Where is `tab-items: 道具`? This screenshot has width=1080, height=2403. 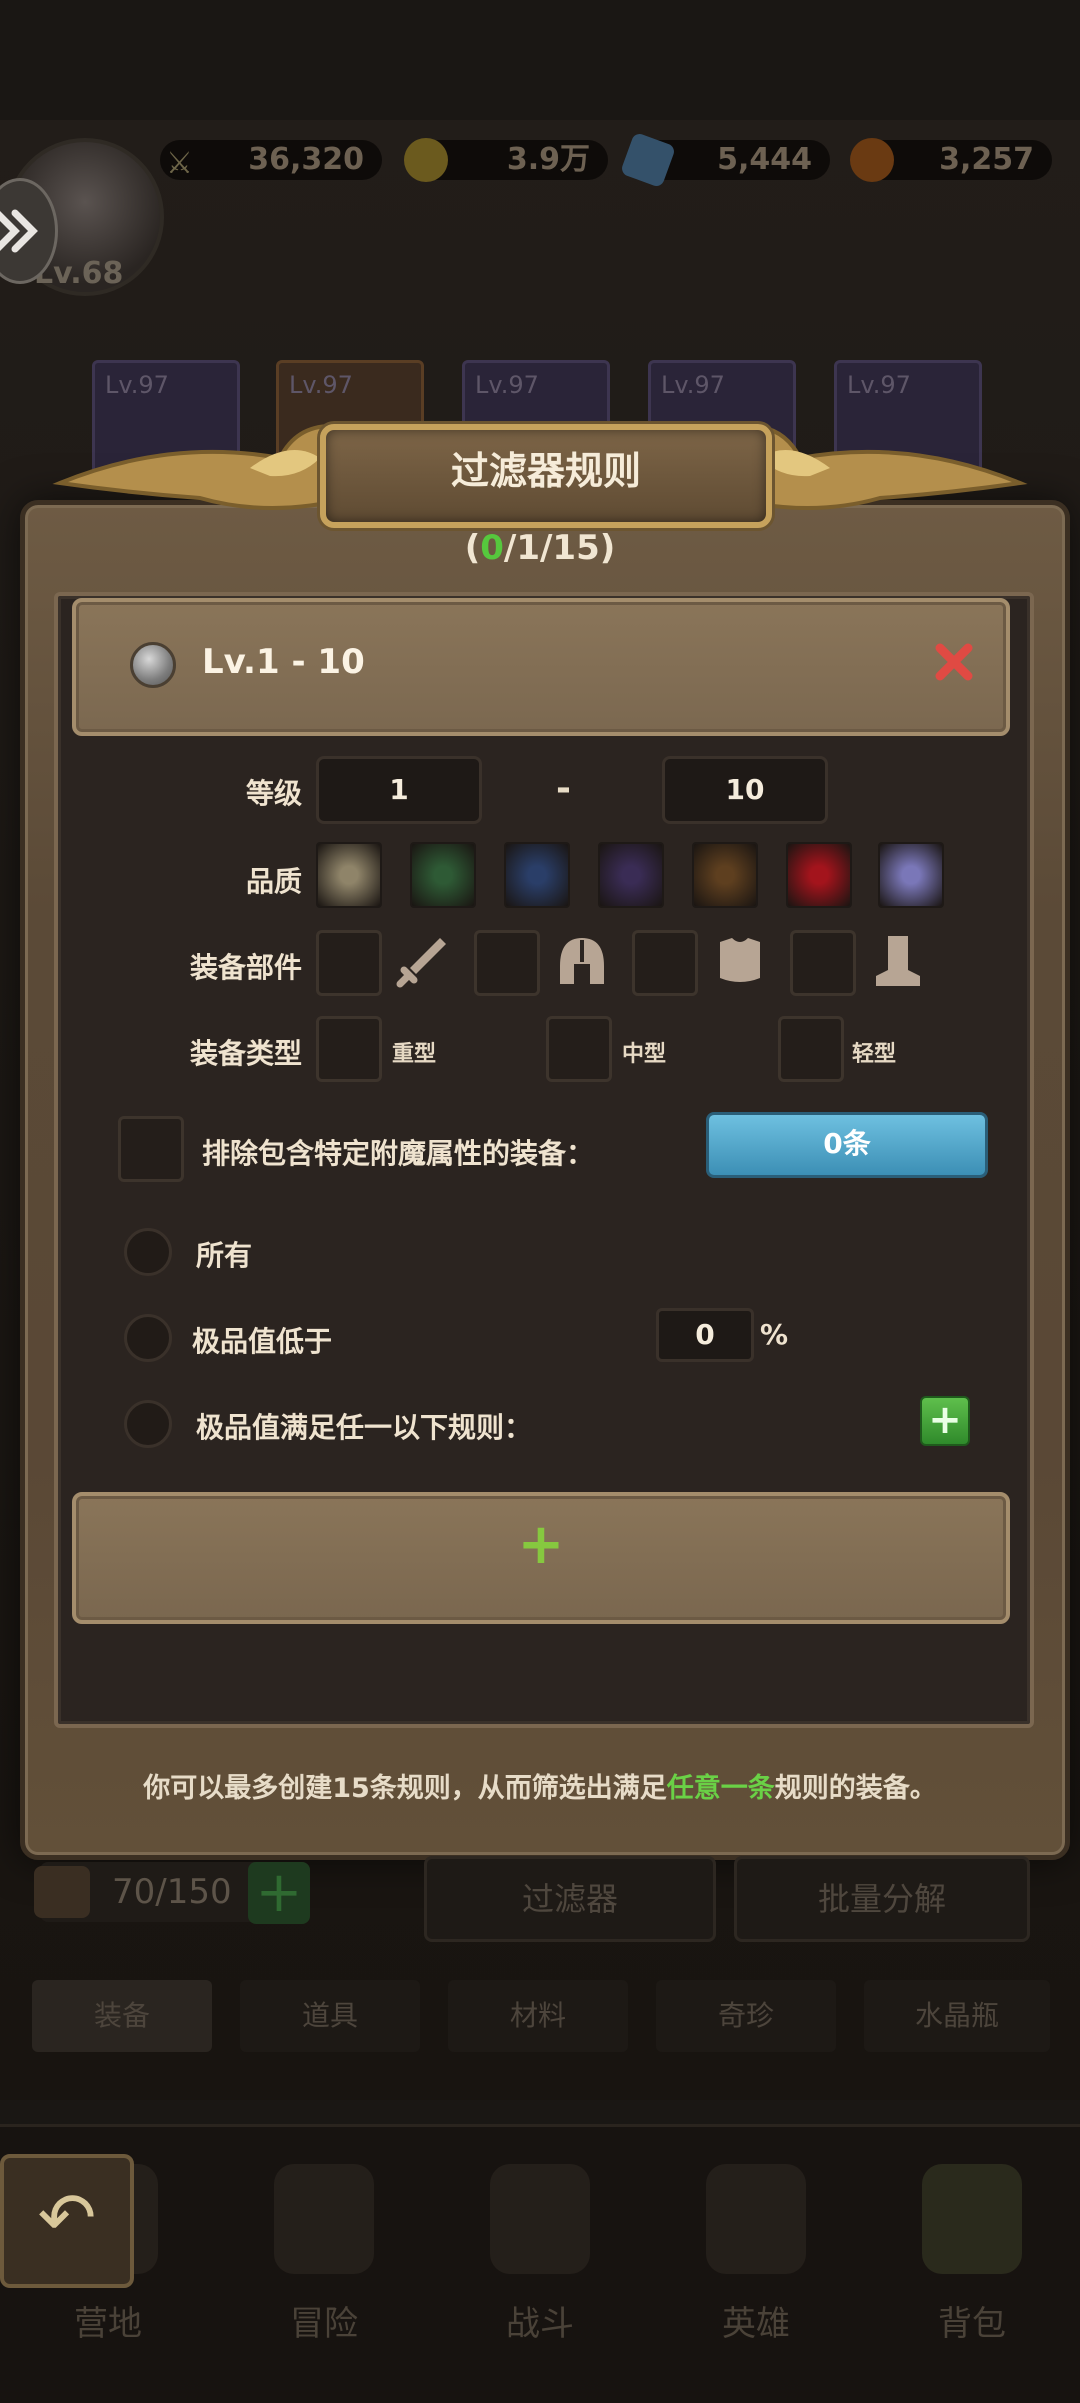 tab-items: 道具 is located at coordinates (330, 2016).